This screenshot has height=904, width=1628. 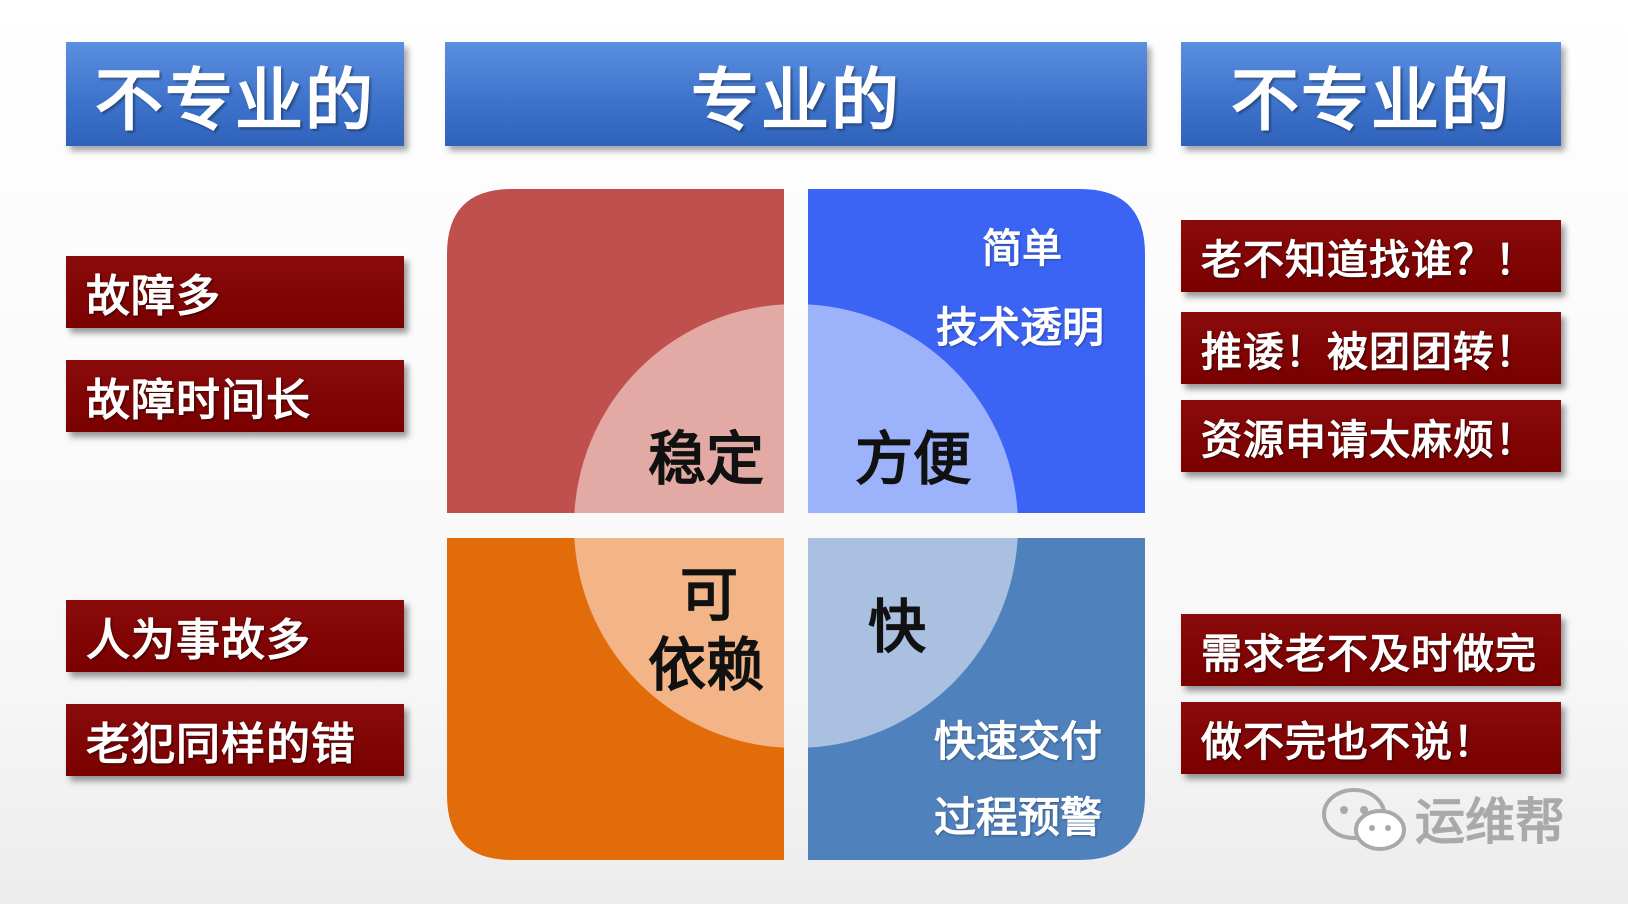 What do you see at coordinates (1018, 817) in the screenshot?
I see `quadrant-br-point-2: 过程预警` at bounding box center [1018, 817].